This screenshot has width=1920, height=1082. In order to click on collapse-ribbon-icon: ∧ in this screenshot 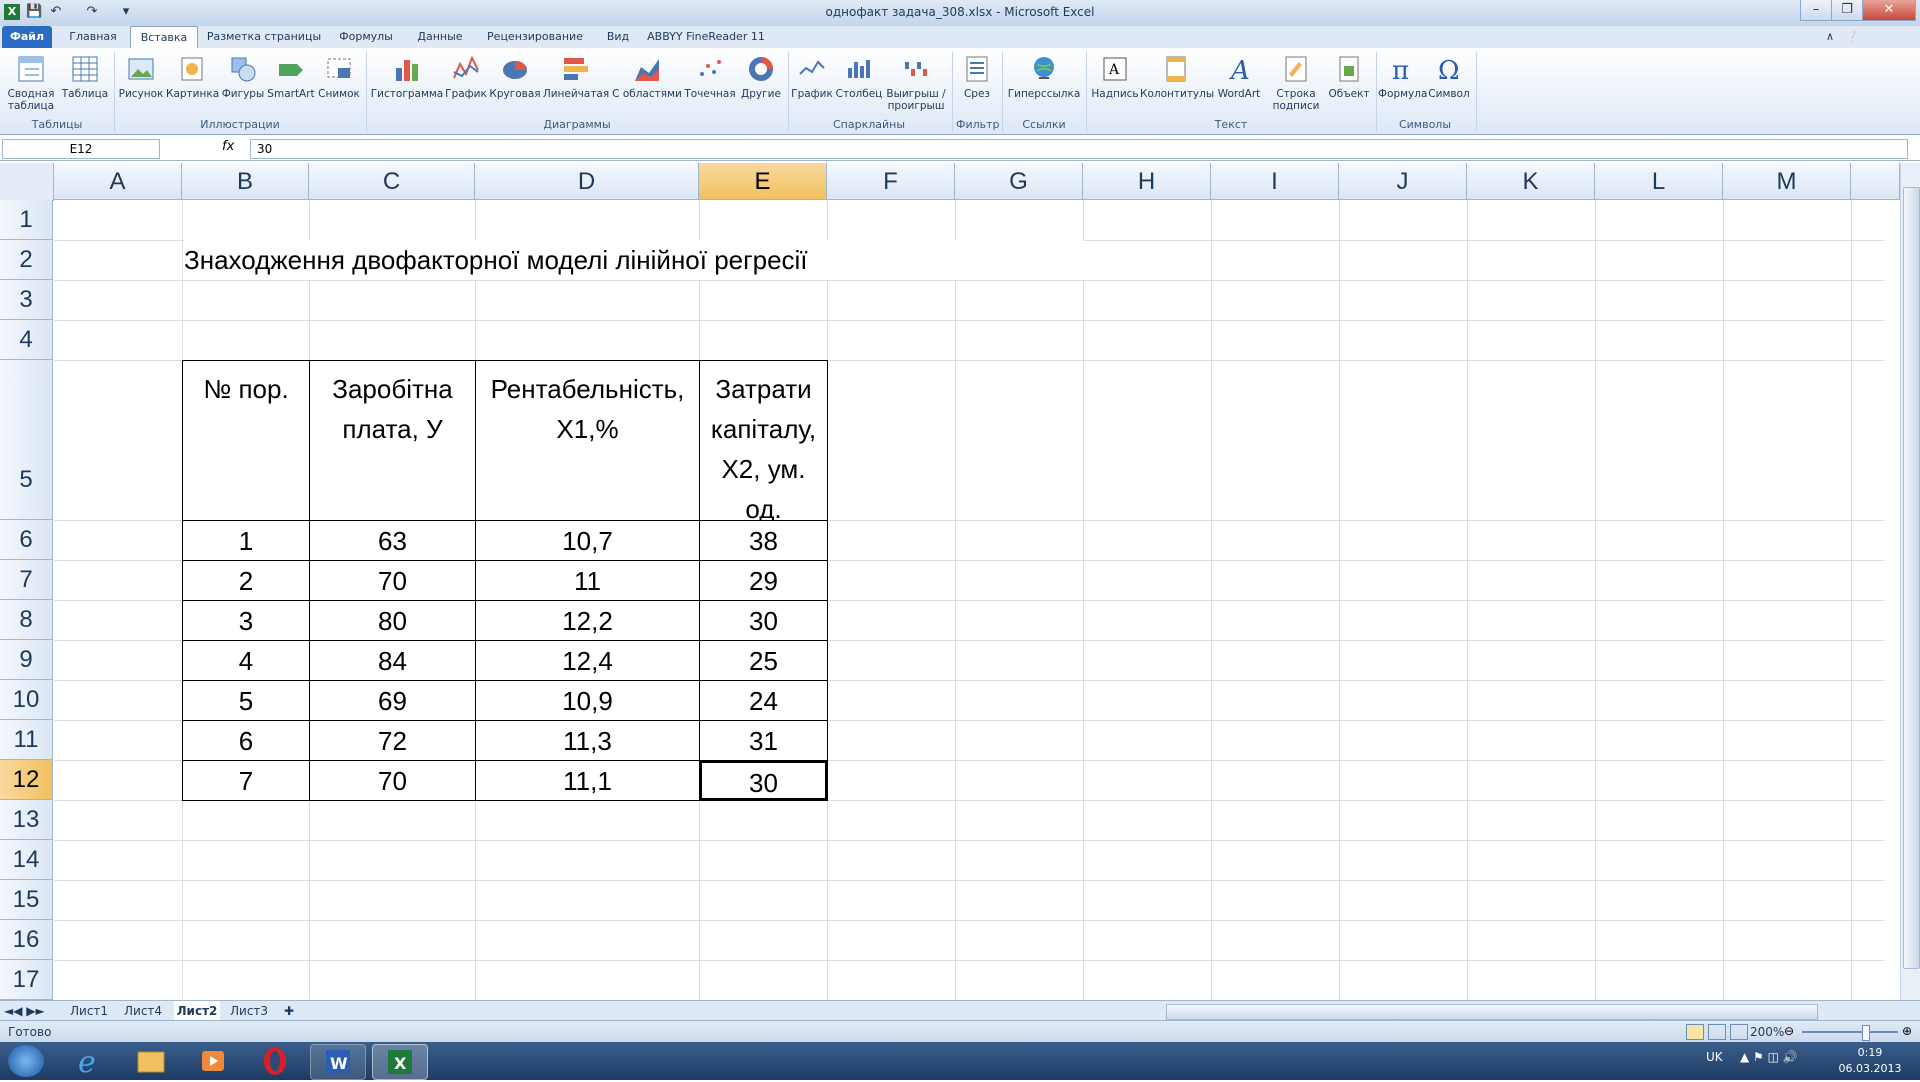, I will do `click(1830, 37)`.